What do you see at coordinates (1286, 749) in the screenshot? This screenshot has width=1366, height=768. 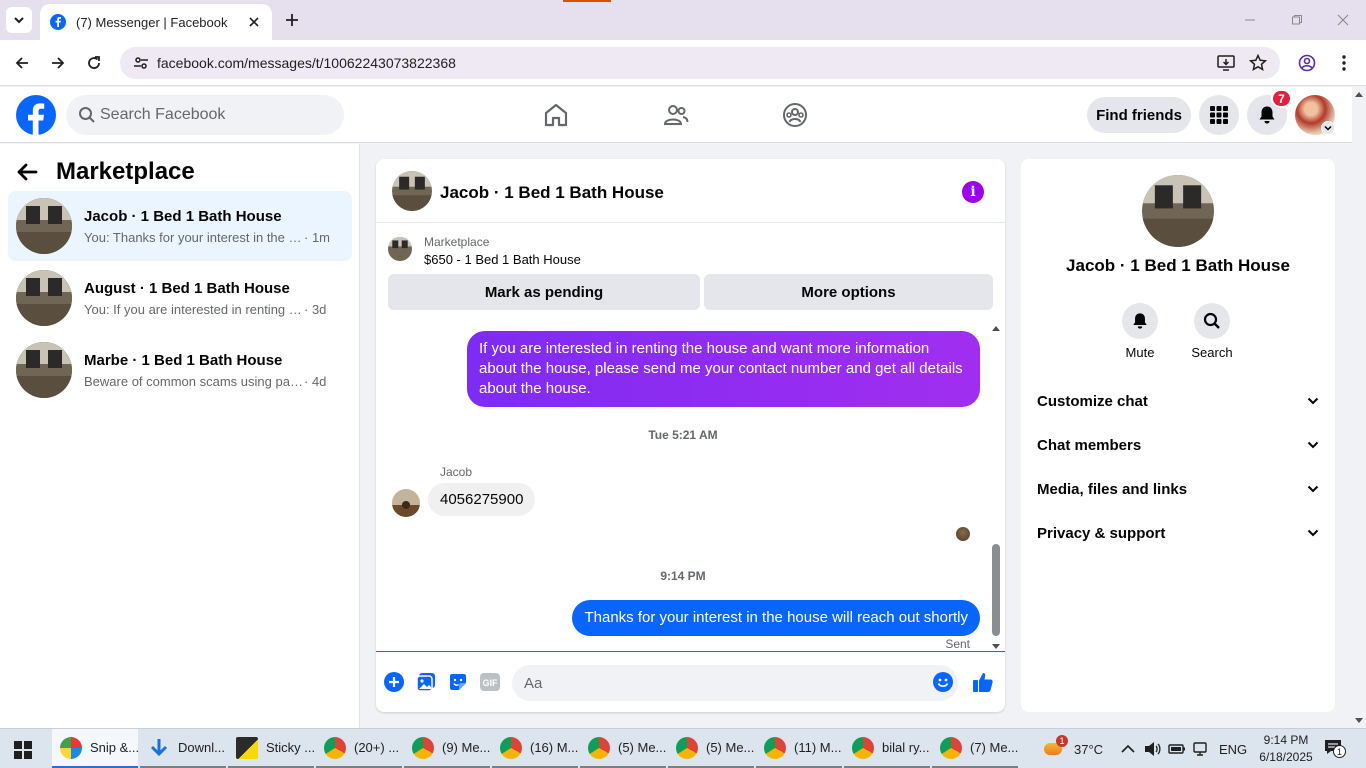 I see `system-clock: 9:14 PM 6/18/2025` at bounding box center [1286, 749].